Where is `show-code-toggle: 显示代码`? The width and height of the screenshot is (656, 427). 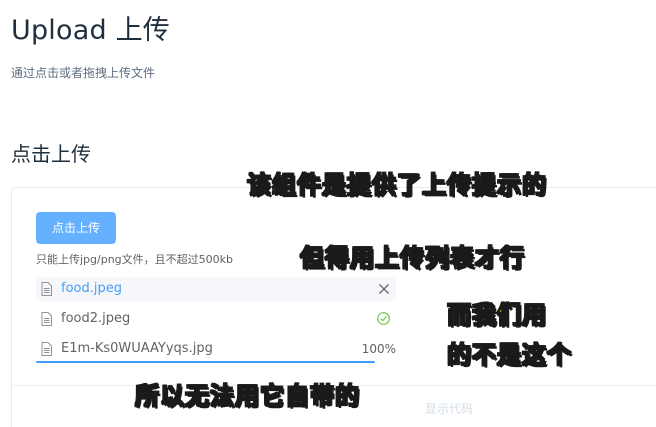 show-code-toggle: 显示代码 is located at coordinates (449, 409).